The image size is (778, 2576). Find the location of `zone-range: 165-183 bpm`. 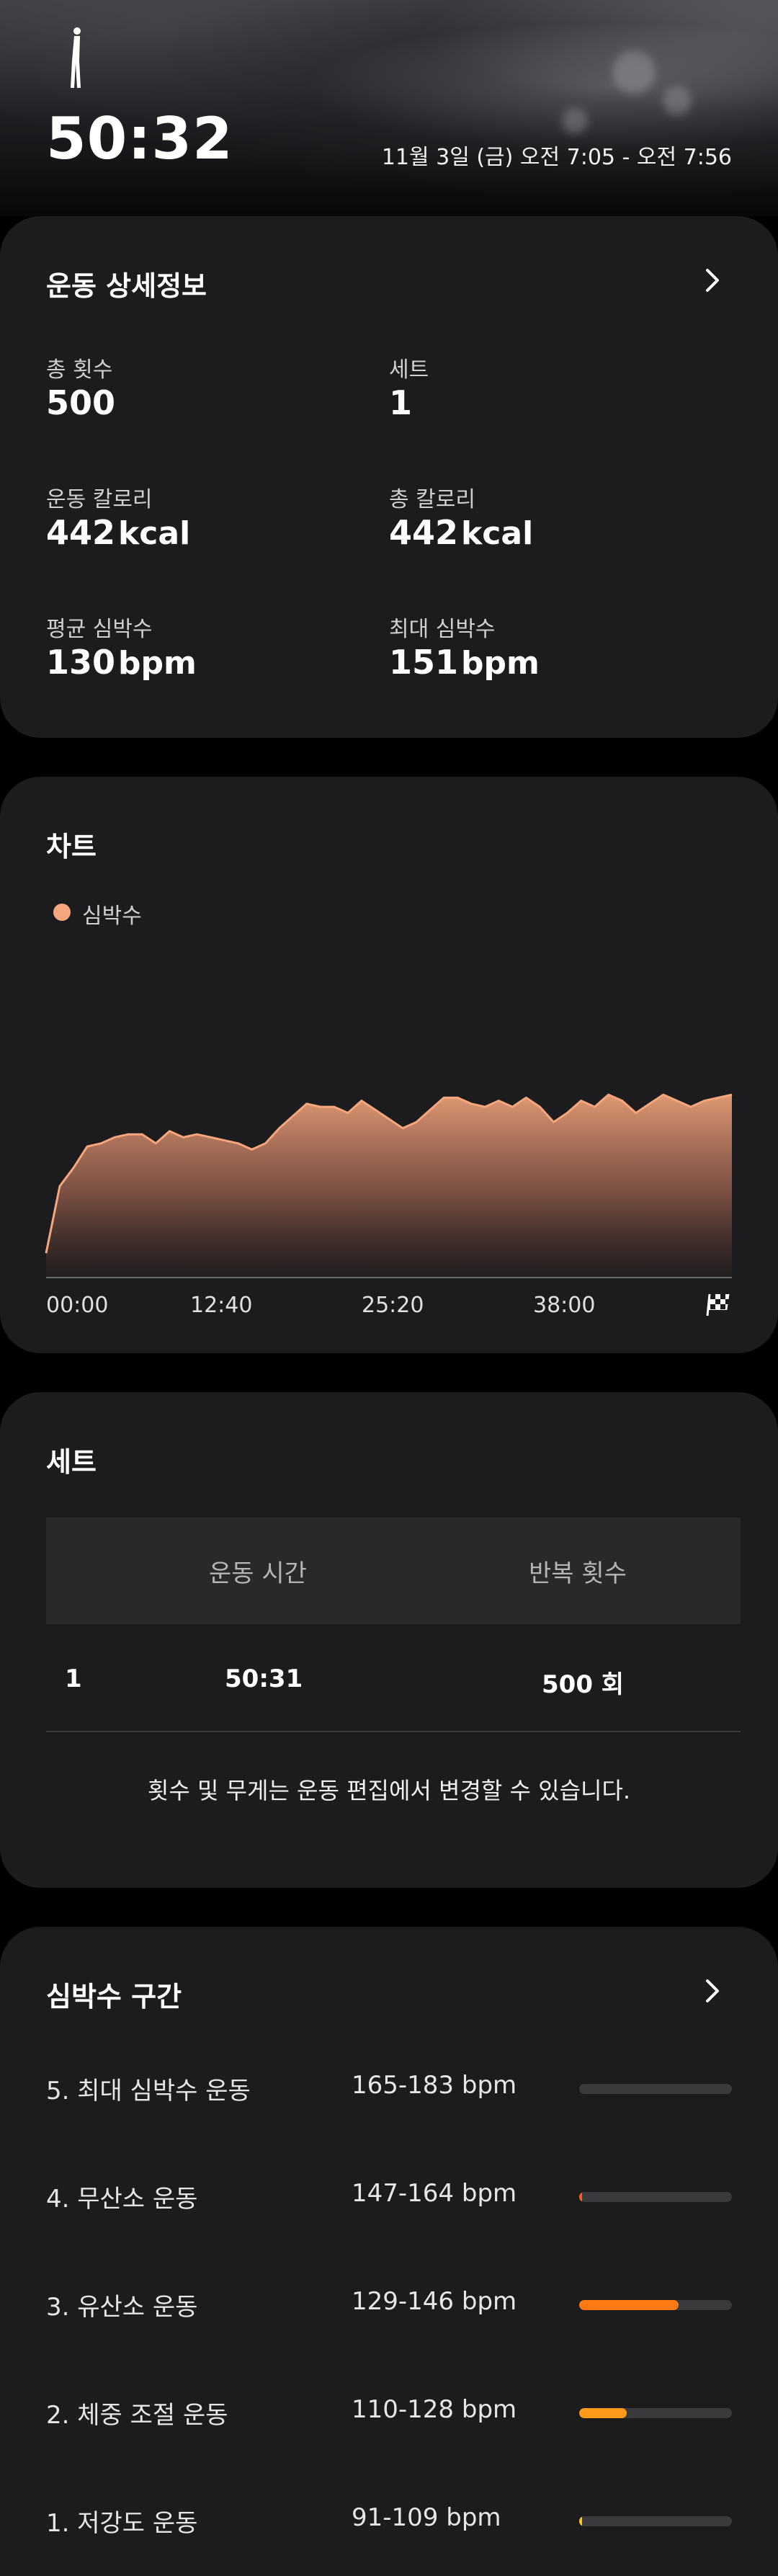

zone-range: 165-183 bpm is located at coordinates (434, 2085).